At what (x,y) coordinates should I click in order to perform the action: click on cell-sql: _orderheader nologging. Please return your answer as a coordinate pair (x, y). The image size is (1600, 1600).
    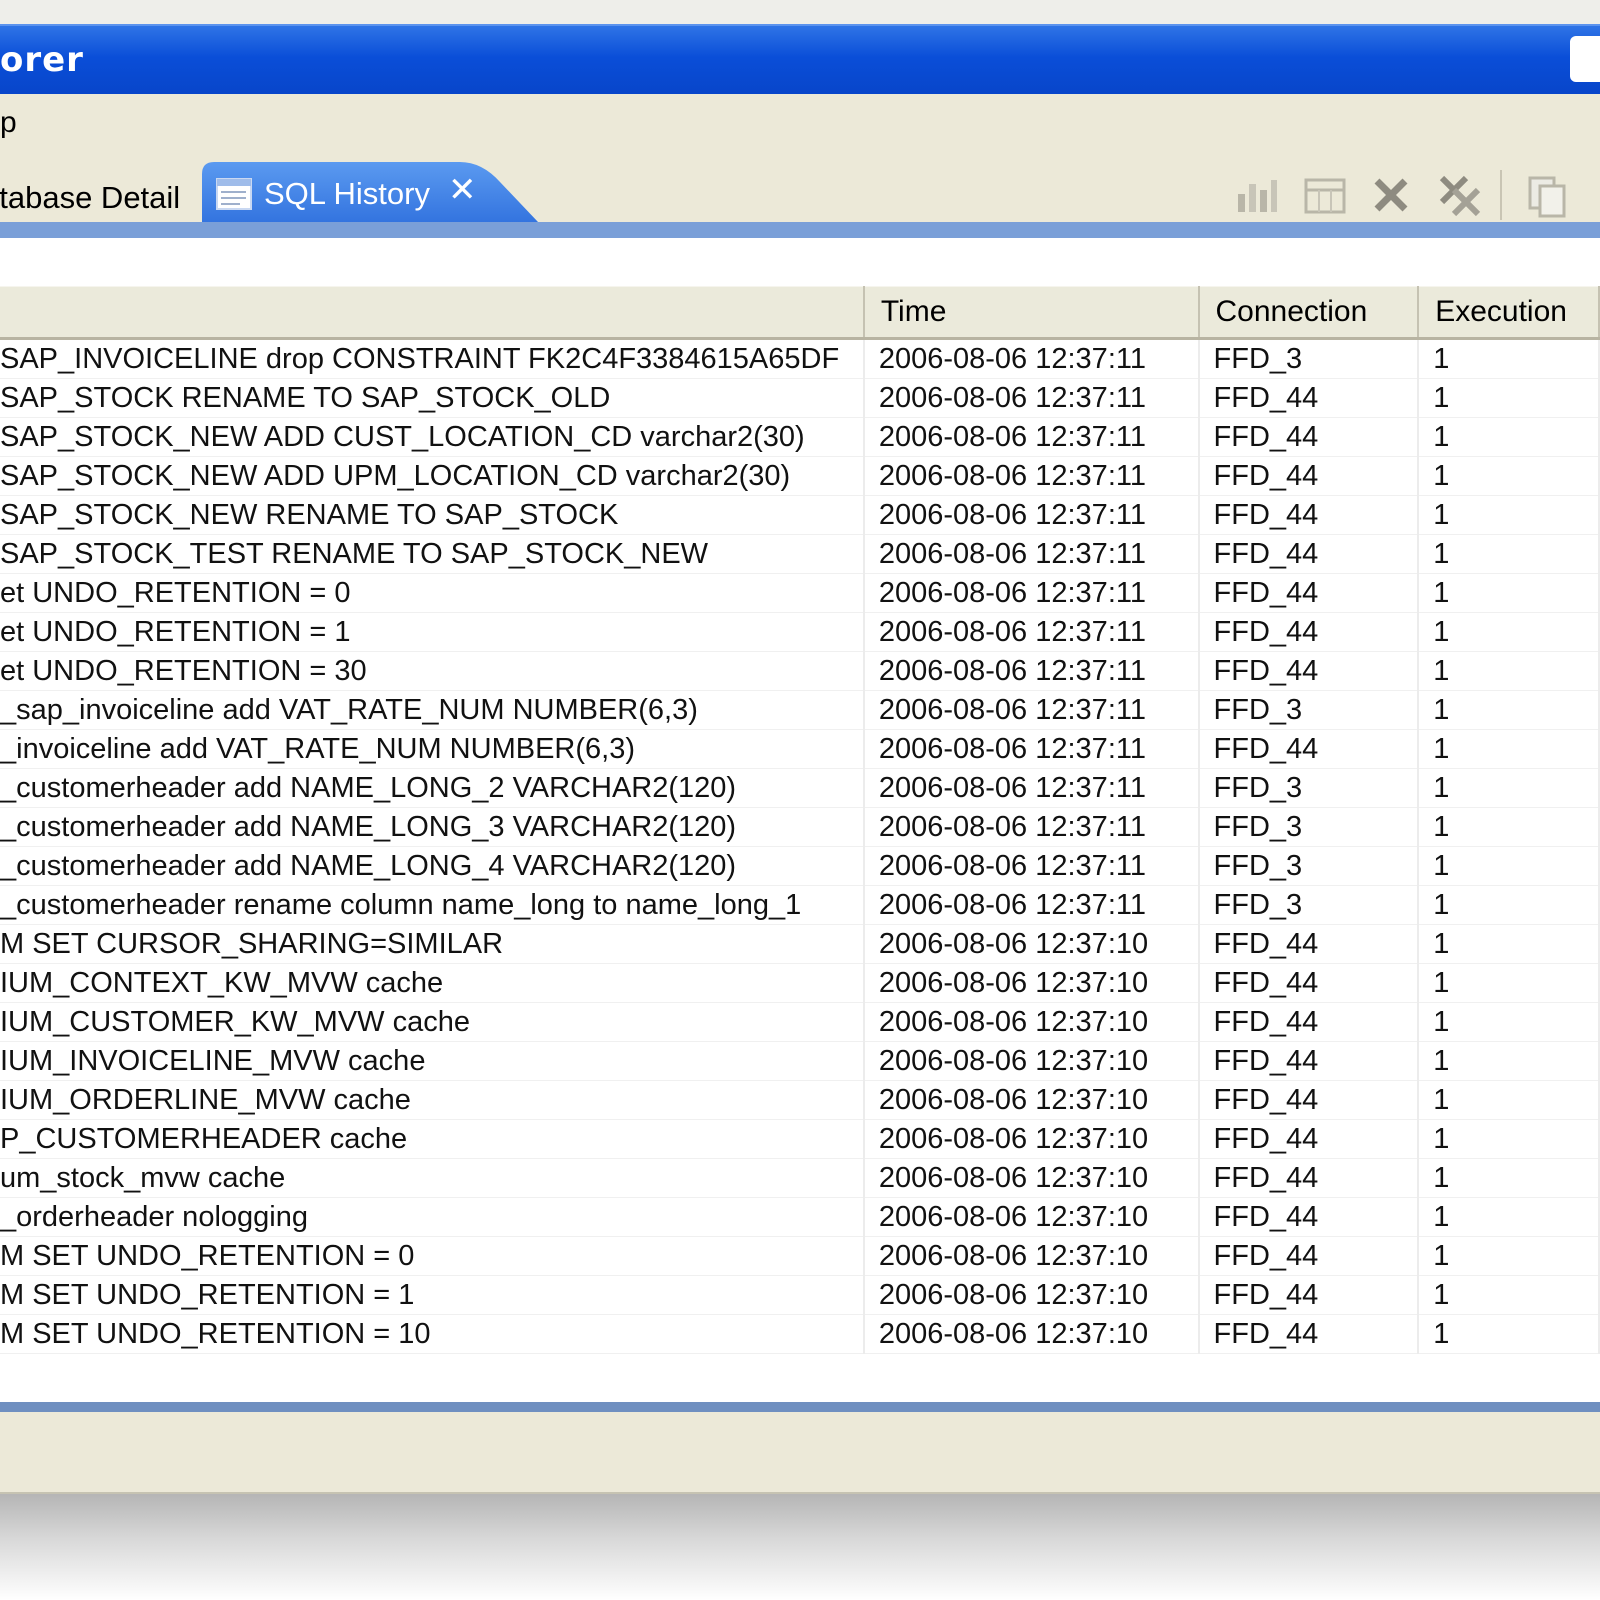
    Looking at the image, I should click on (432, 1217).